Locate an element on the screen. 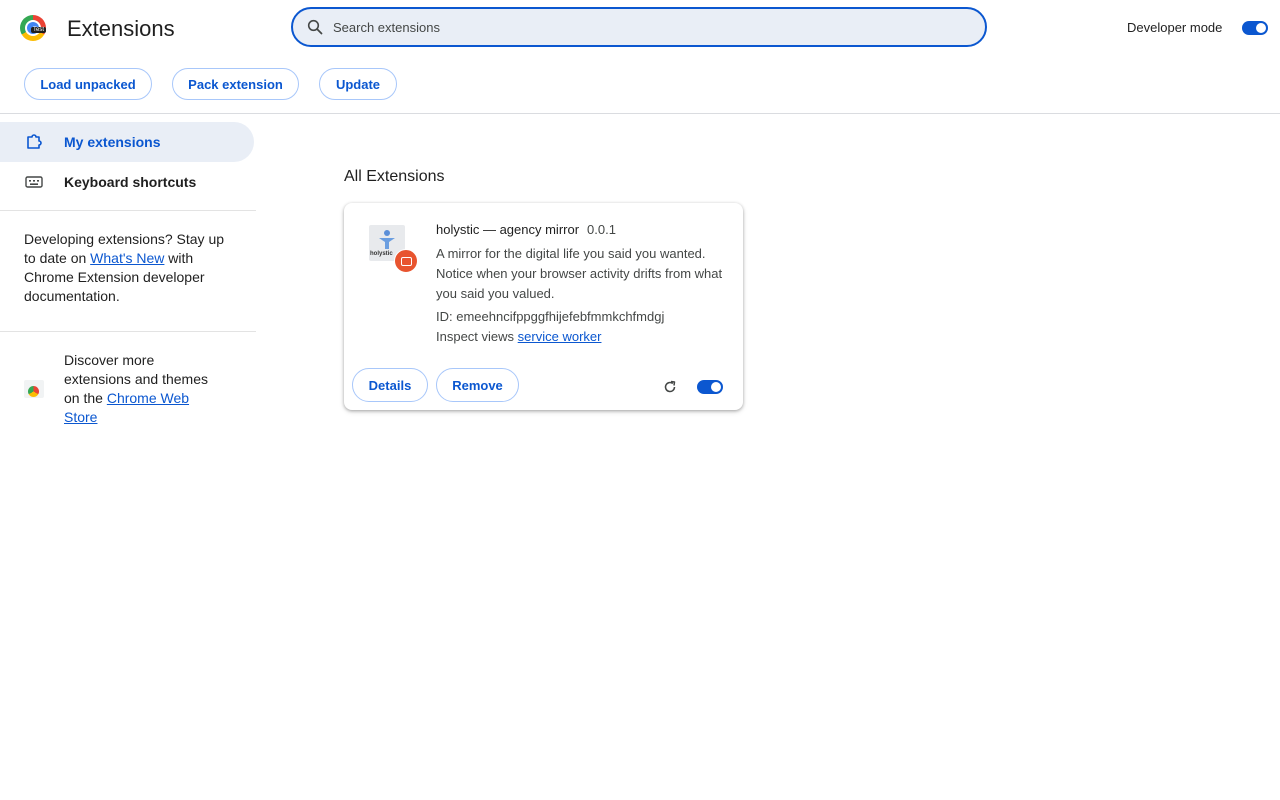  test-badge: Test is located at coordinates (39, 30).